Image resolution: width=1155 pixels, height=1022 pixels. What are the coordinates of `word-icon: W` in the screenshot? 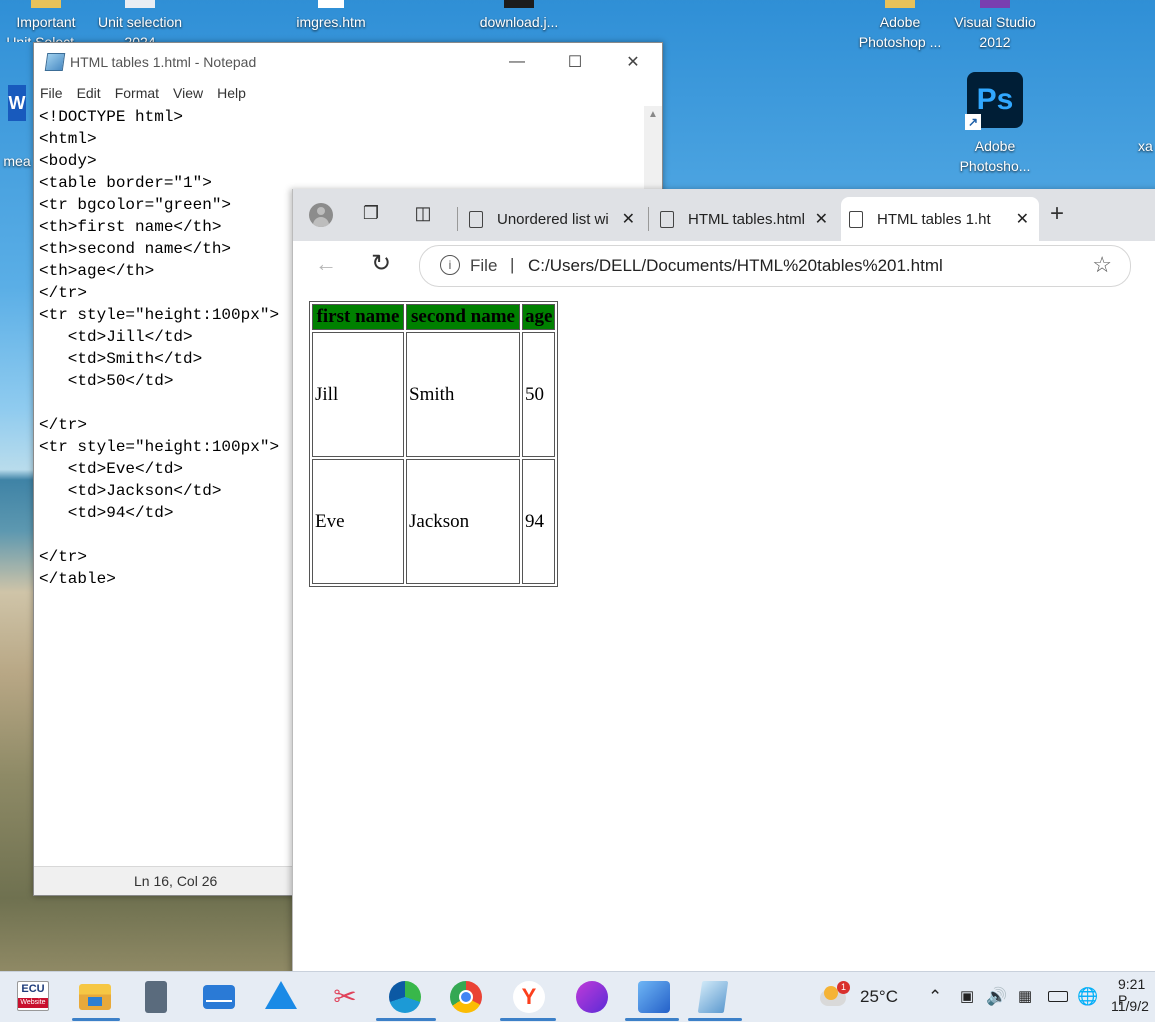 It's located at (17, 103).